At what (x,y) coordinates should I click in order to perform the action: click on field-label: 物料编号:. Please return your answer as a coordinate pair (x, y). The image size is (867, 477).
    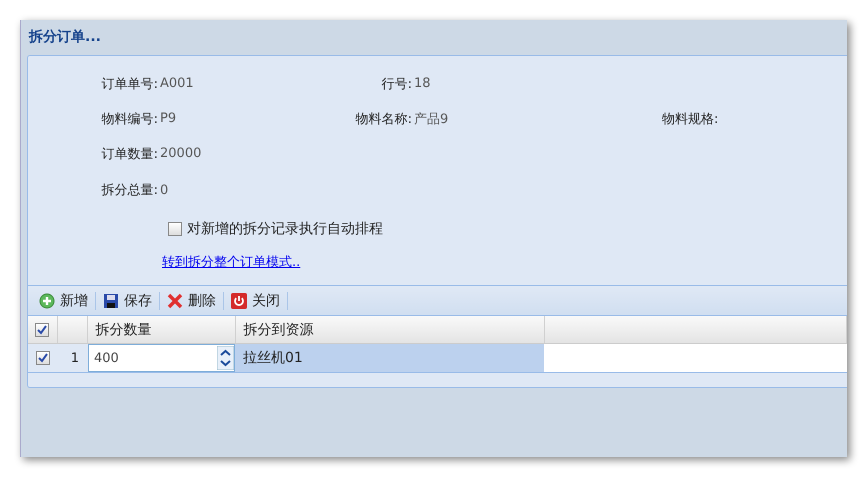
    Looking at the image, I should click on (129, 119).